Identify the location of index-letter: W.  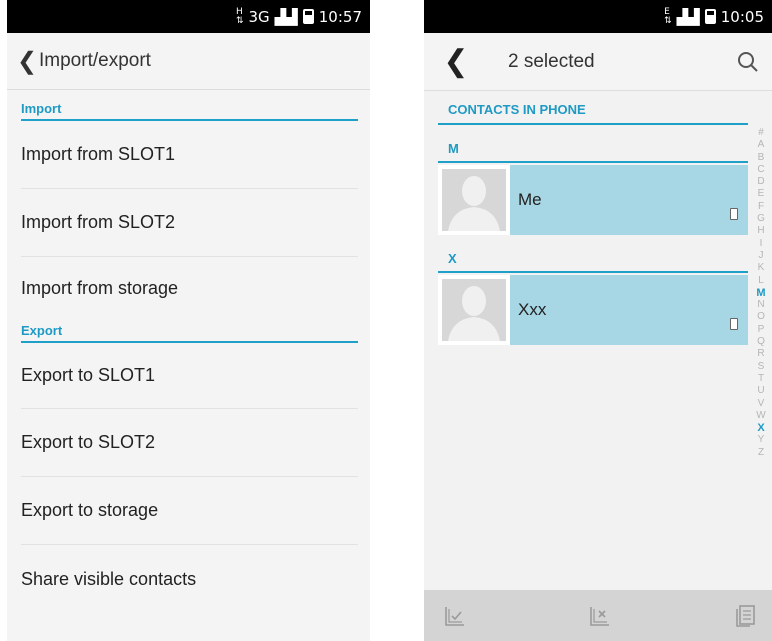
(760, 416).